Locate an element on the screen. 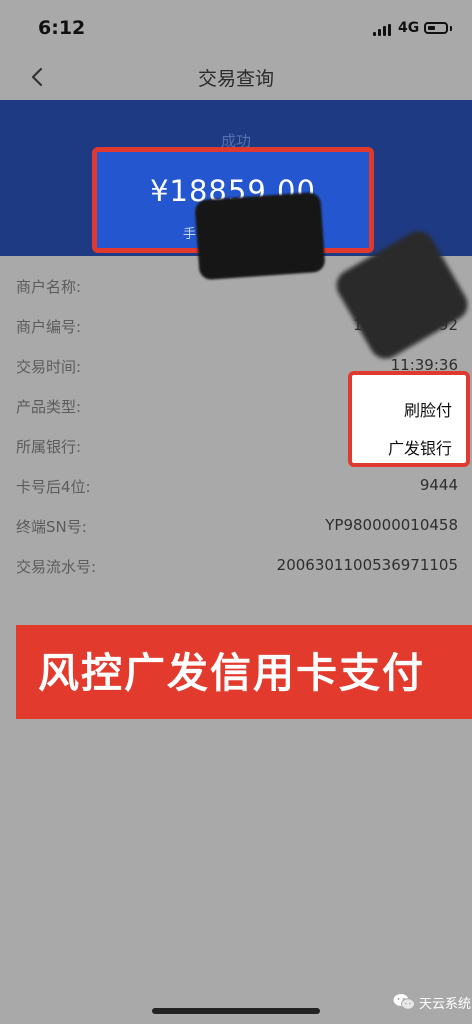 Image resolution: width=472 pixels, height=1024 pixels. redaction-mark is located at coordinates (260, 236).